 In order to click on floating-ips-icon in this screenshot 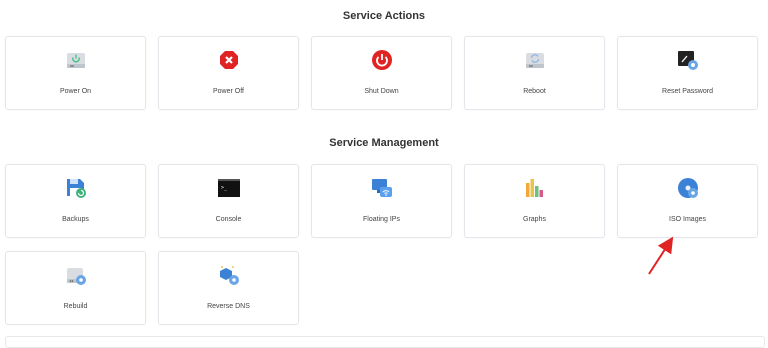, I will do `click(381, 188)`.